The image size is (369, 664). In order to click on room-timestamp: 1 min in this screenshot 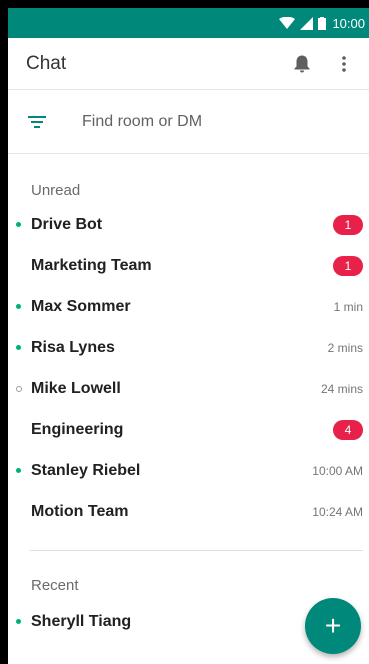, I will do `click(348, 306)`.